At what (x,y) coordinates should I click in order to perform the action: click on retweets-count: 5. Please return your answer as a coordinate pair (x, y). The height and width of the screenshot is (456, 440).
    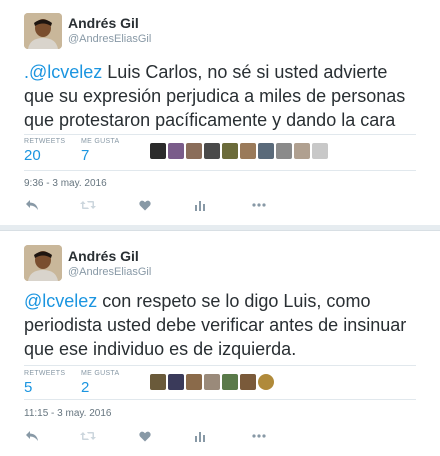
    Looking at the image, I should click on (28, 387).